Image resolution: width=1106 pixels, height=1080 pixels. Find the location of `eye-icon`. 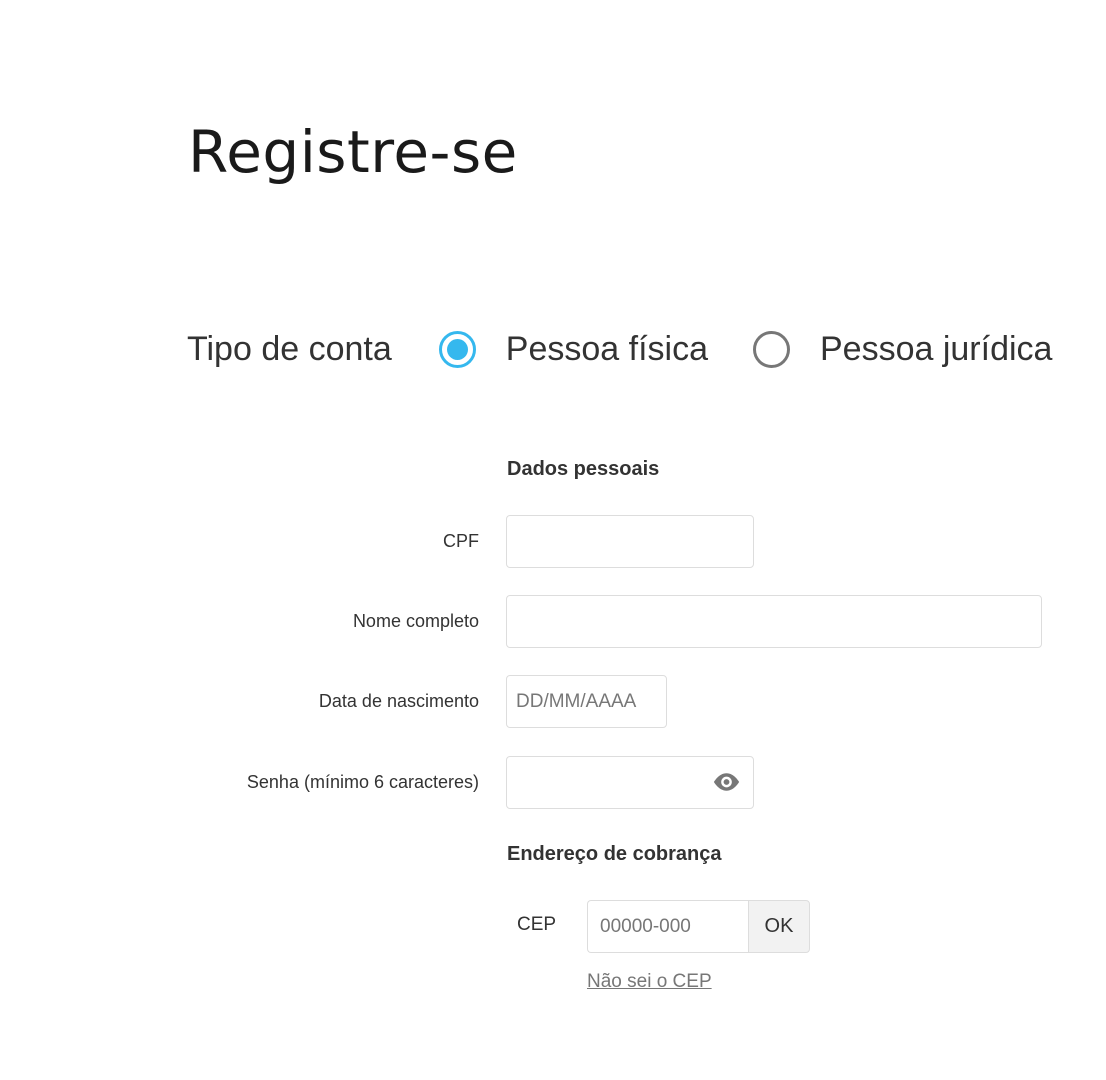

eye-icon is located at coordinates (726, 782).